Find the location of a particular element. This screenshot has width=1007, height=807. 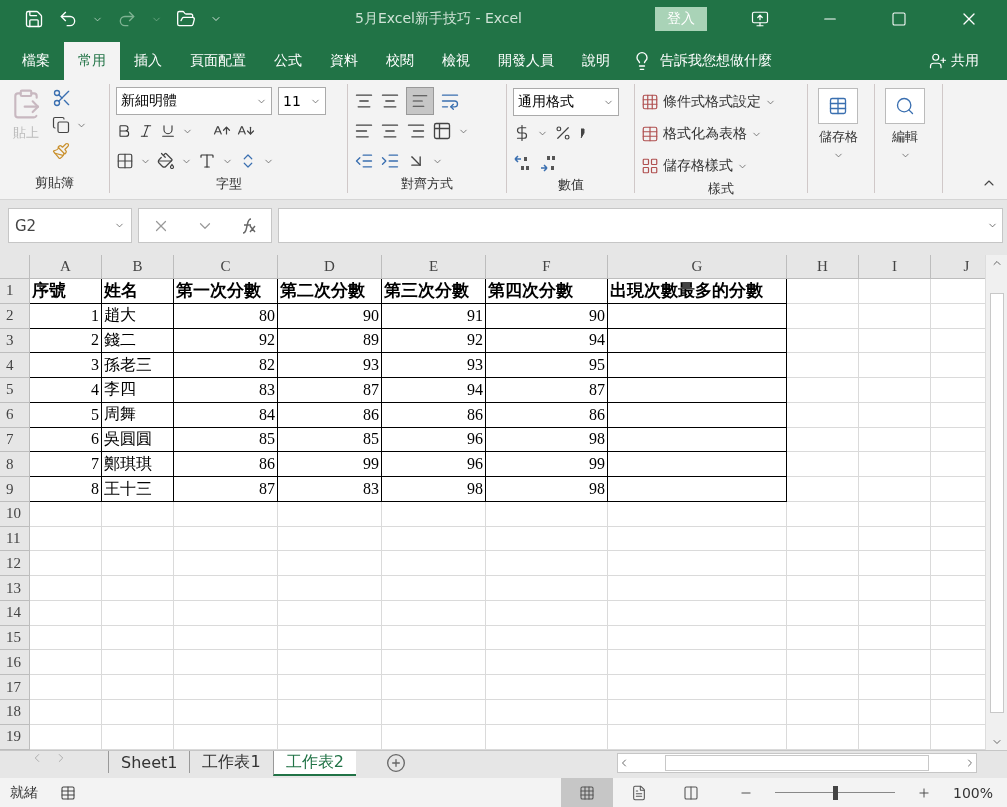

styles-menu-button: 條件式格式設定 is located at coordinates (721, 102).